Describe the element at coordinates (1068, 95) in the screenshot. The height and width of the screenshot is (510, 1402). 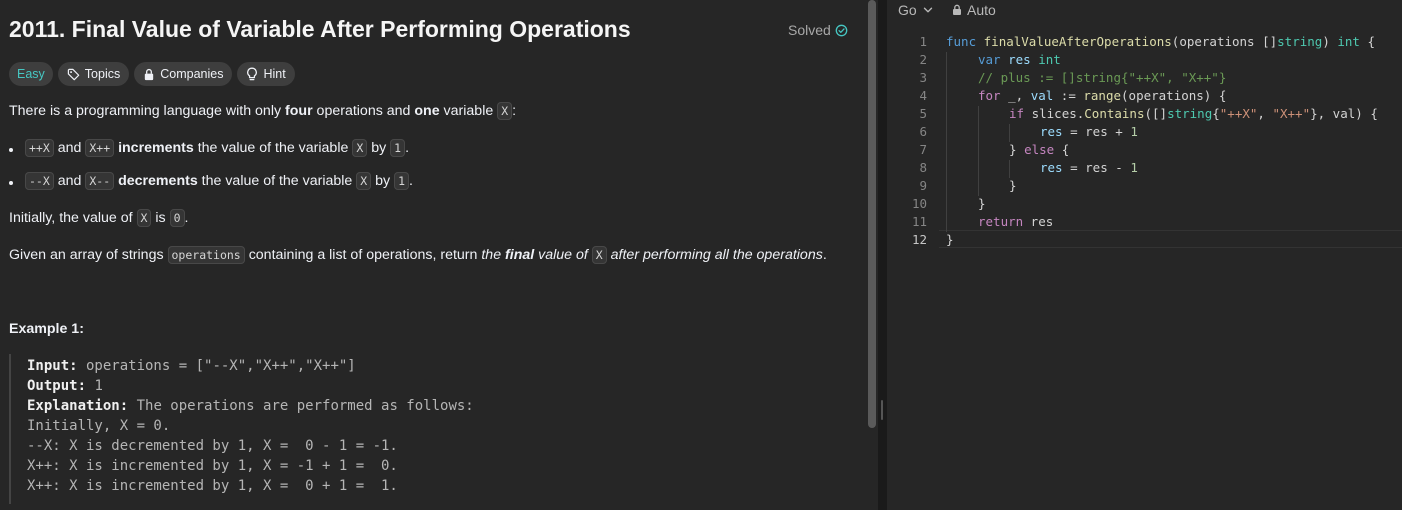
I see `token: :=` at that location.